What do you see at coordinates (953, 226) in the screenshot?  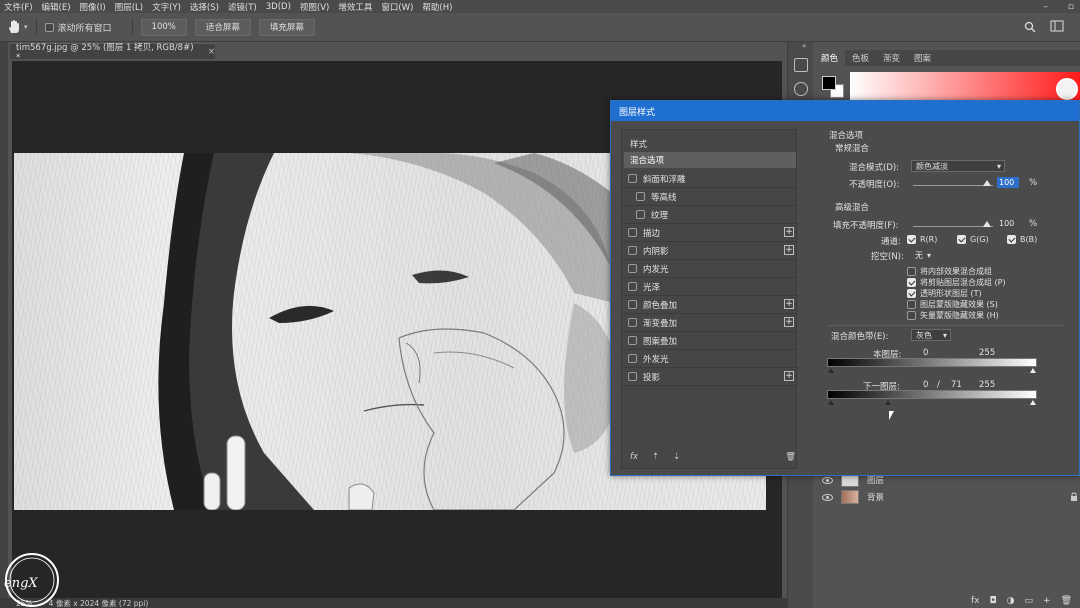 I see `fill-opacity-slider` at bounding box center [953, 226].